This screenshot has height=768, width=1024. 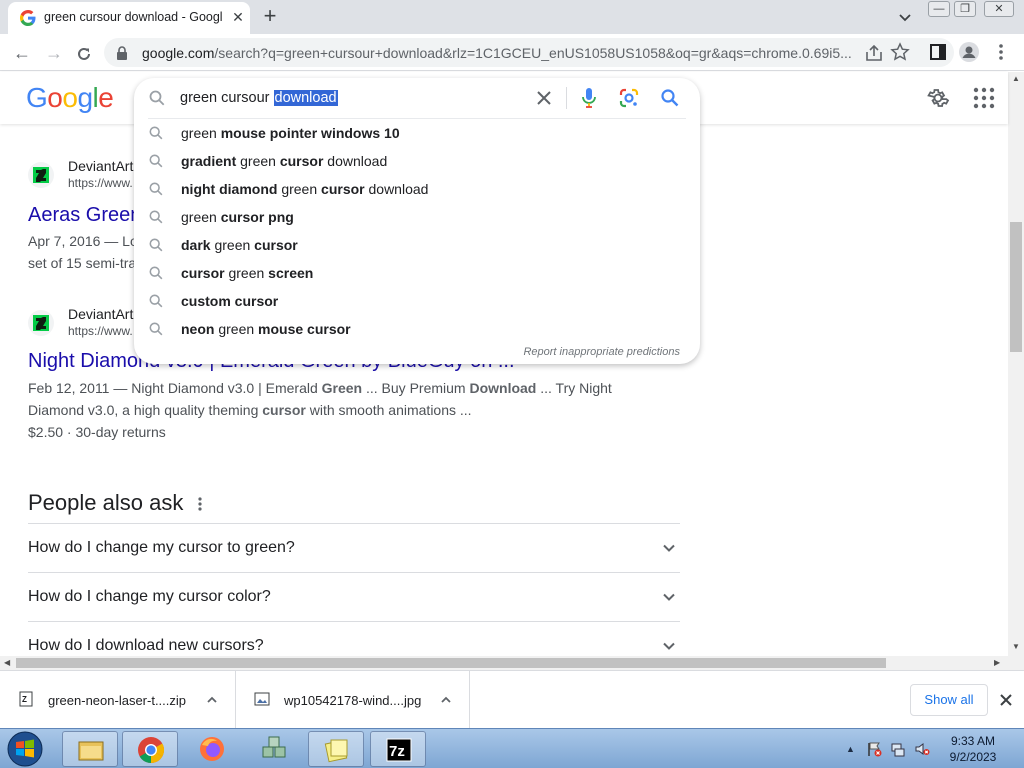 I want to click on share-icon, so click(x=874, y=53).